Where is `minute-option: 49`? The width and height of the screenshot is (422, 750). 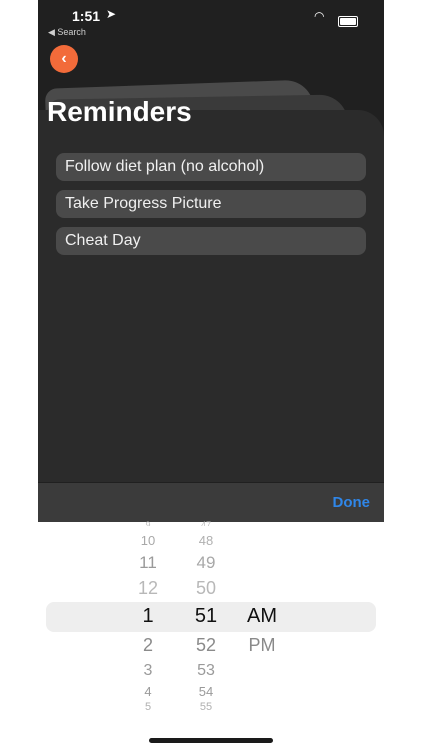 minute-option: 49 is located at coordinates (206, 562).